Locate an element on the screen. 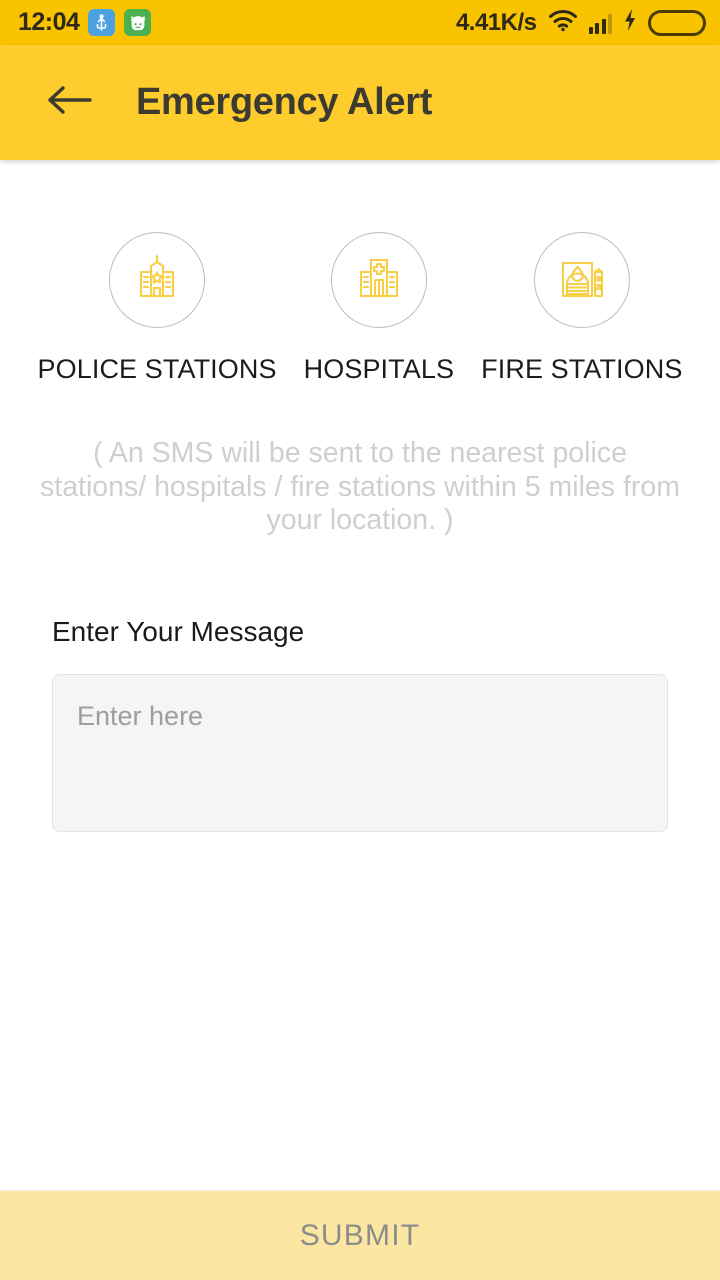 The width and height of the screenshot is (720, 1280). cellular-signal-icon is located at coordinates (600, 23).